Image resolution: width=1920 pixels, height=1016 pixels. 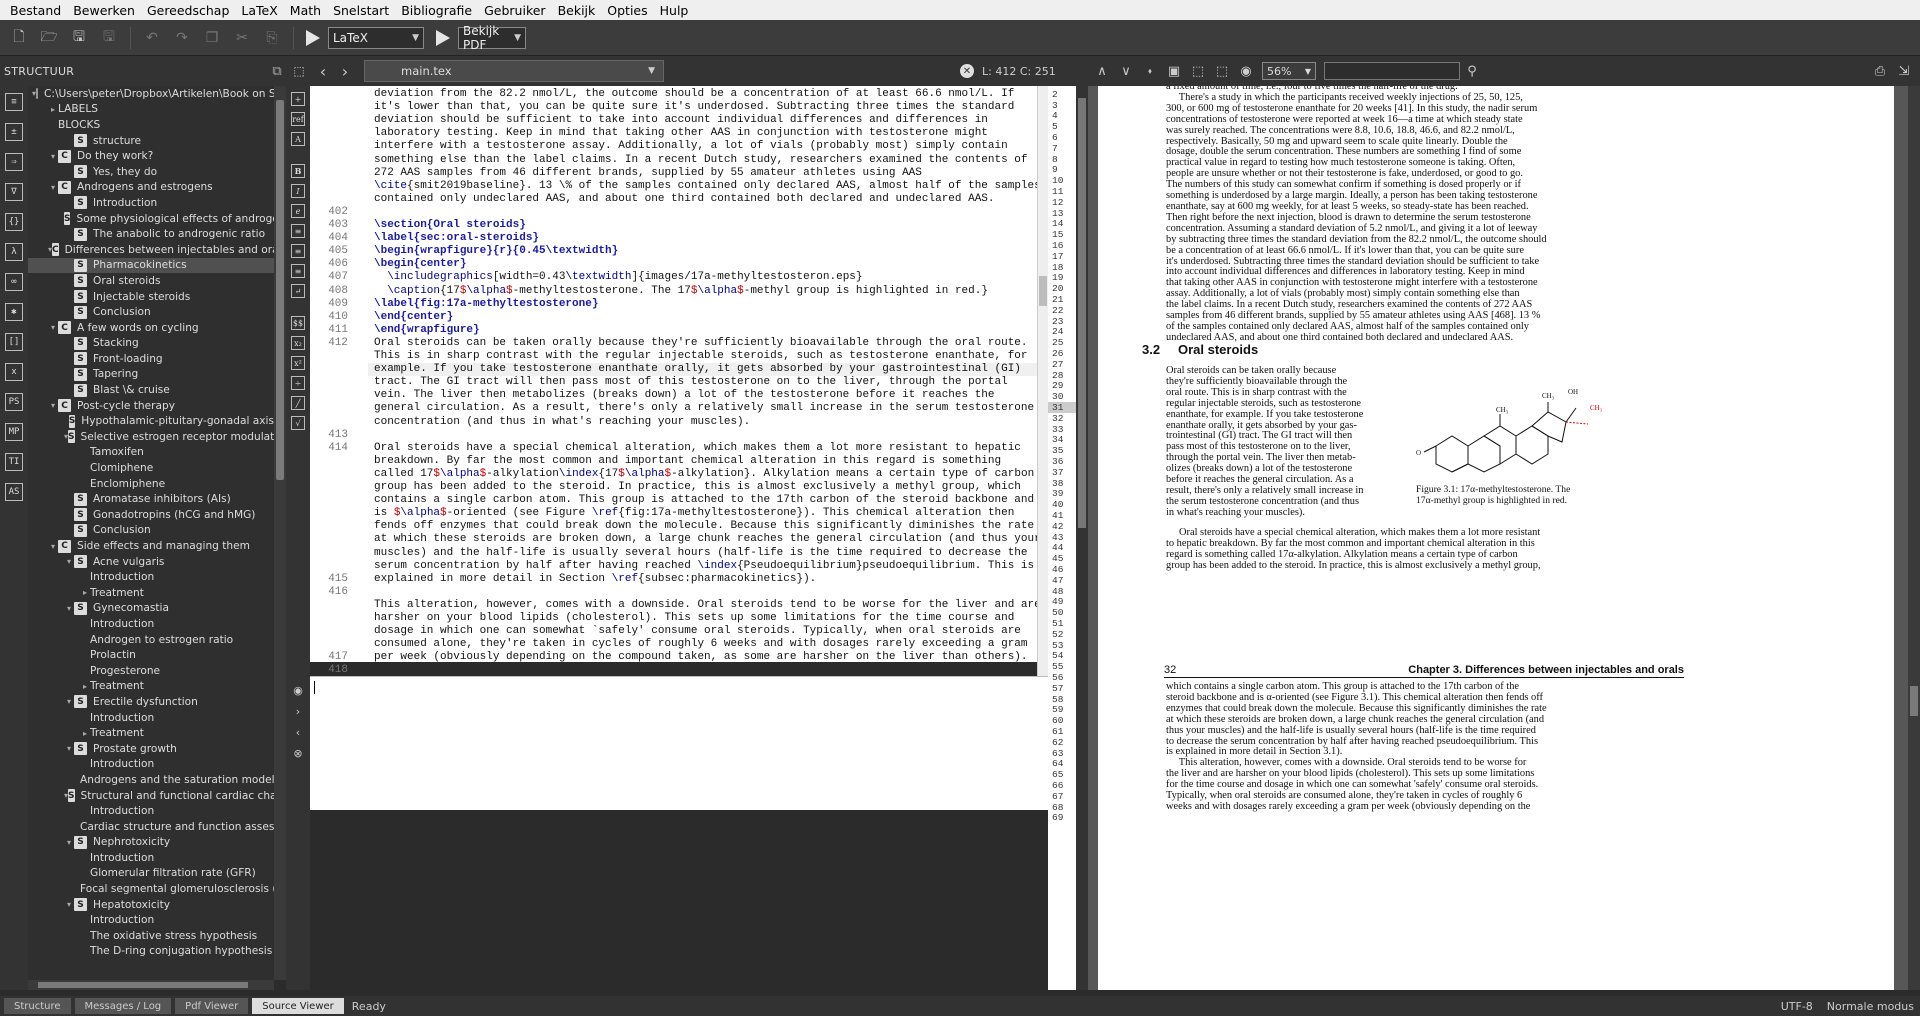 I want to click on undo-icon: ↶, so click(x=152, y=38).